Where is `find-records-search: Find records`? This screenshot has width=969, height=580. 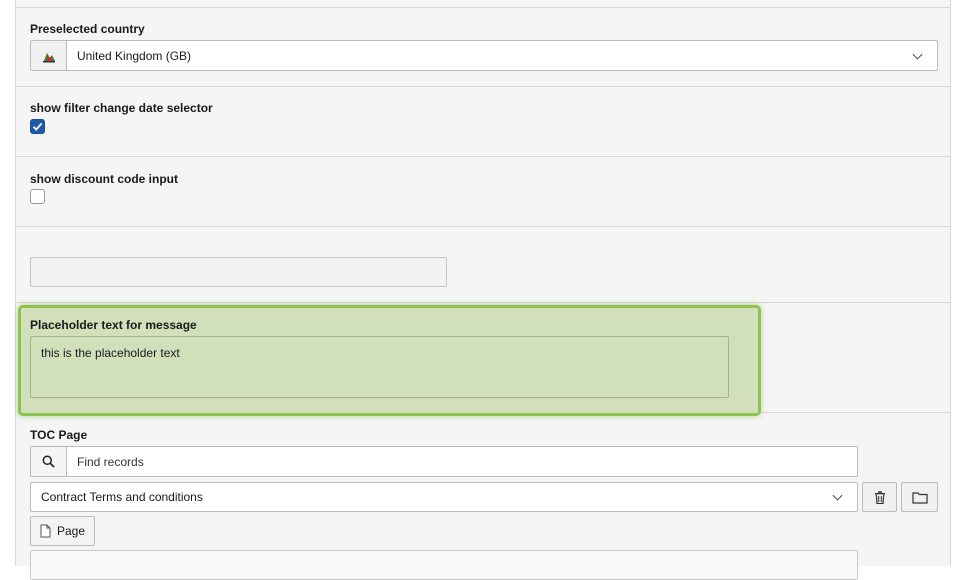 find-records-search: Find records is located at coordinates (444, 461).